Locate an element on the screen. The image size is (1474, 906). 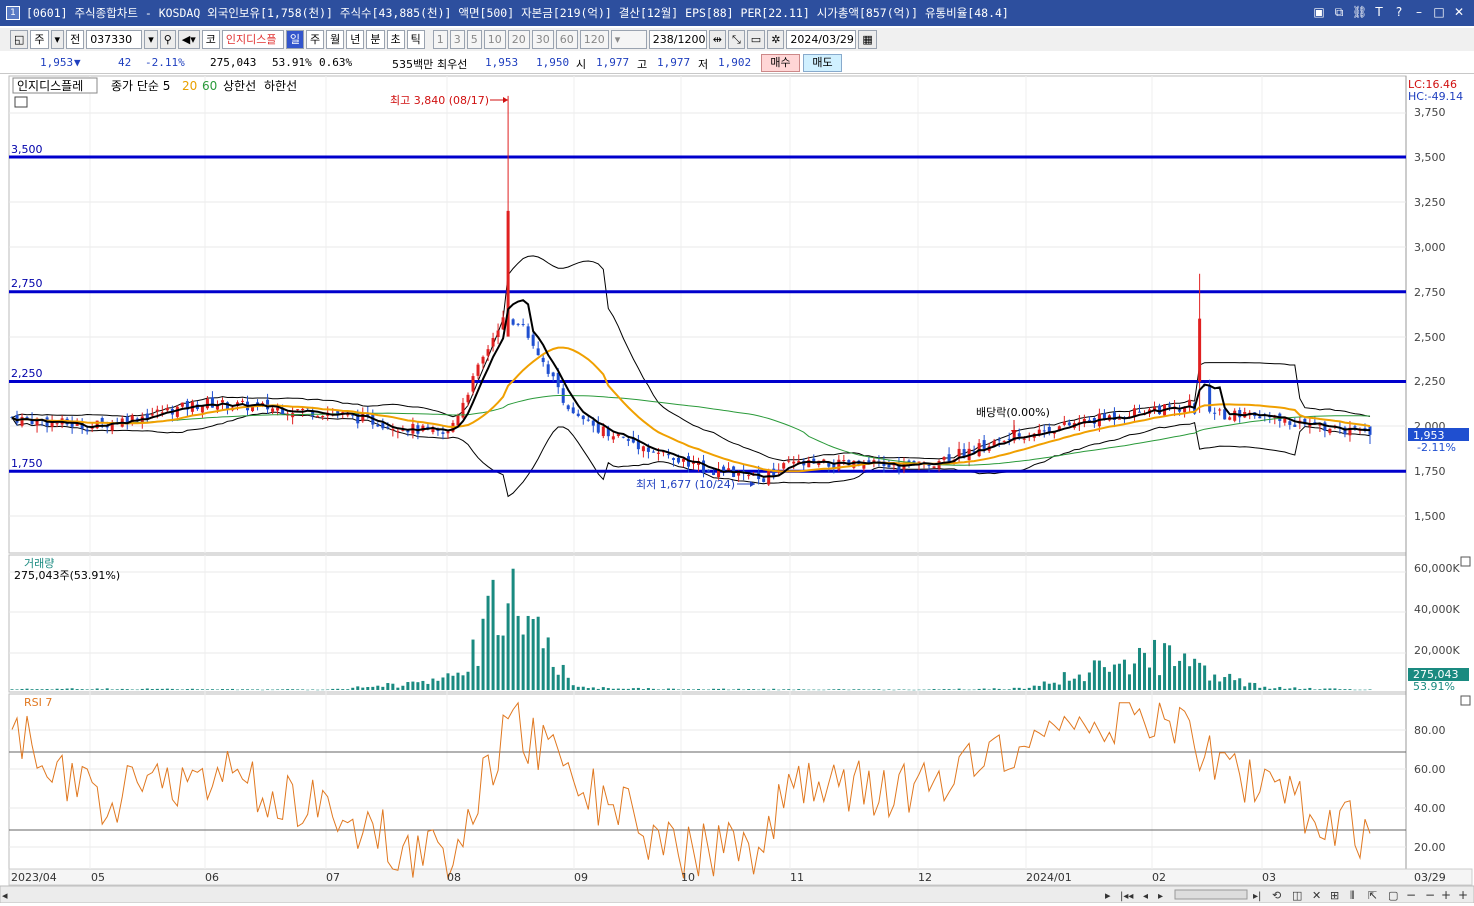
interval-120: 120 is located at coordinates (594, 39).